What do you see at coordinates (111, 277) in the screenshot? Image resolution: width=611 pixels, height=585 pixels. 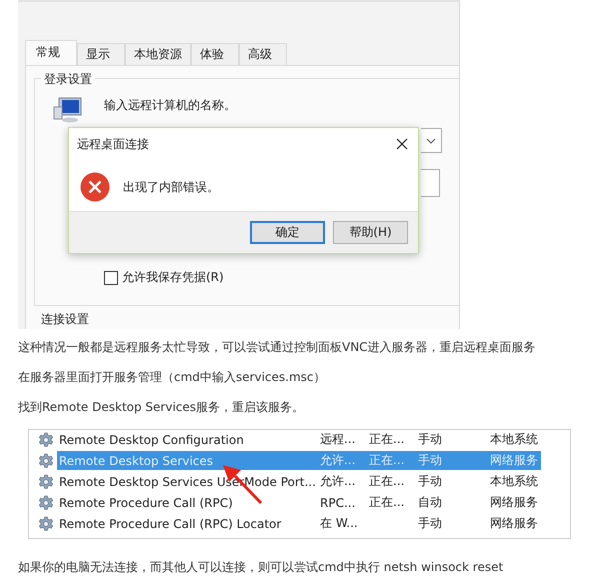 I see `checkbox` at bounding box center [111, 277].